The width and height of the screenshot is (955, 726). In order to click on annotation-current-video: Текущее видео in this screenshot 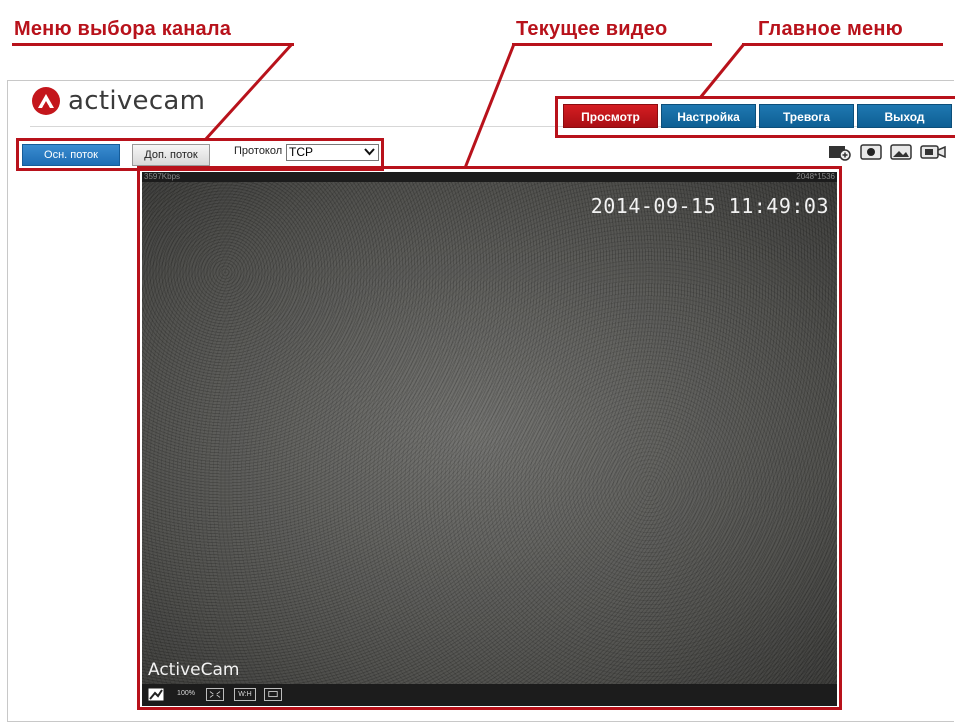, I will do `click(592, 29)`.